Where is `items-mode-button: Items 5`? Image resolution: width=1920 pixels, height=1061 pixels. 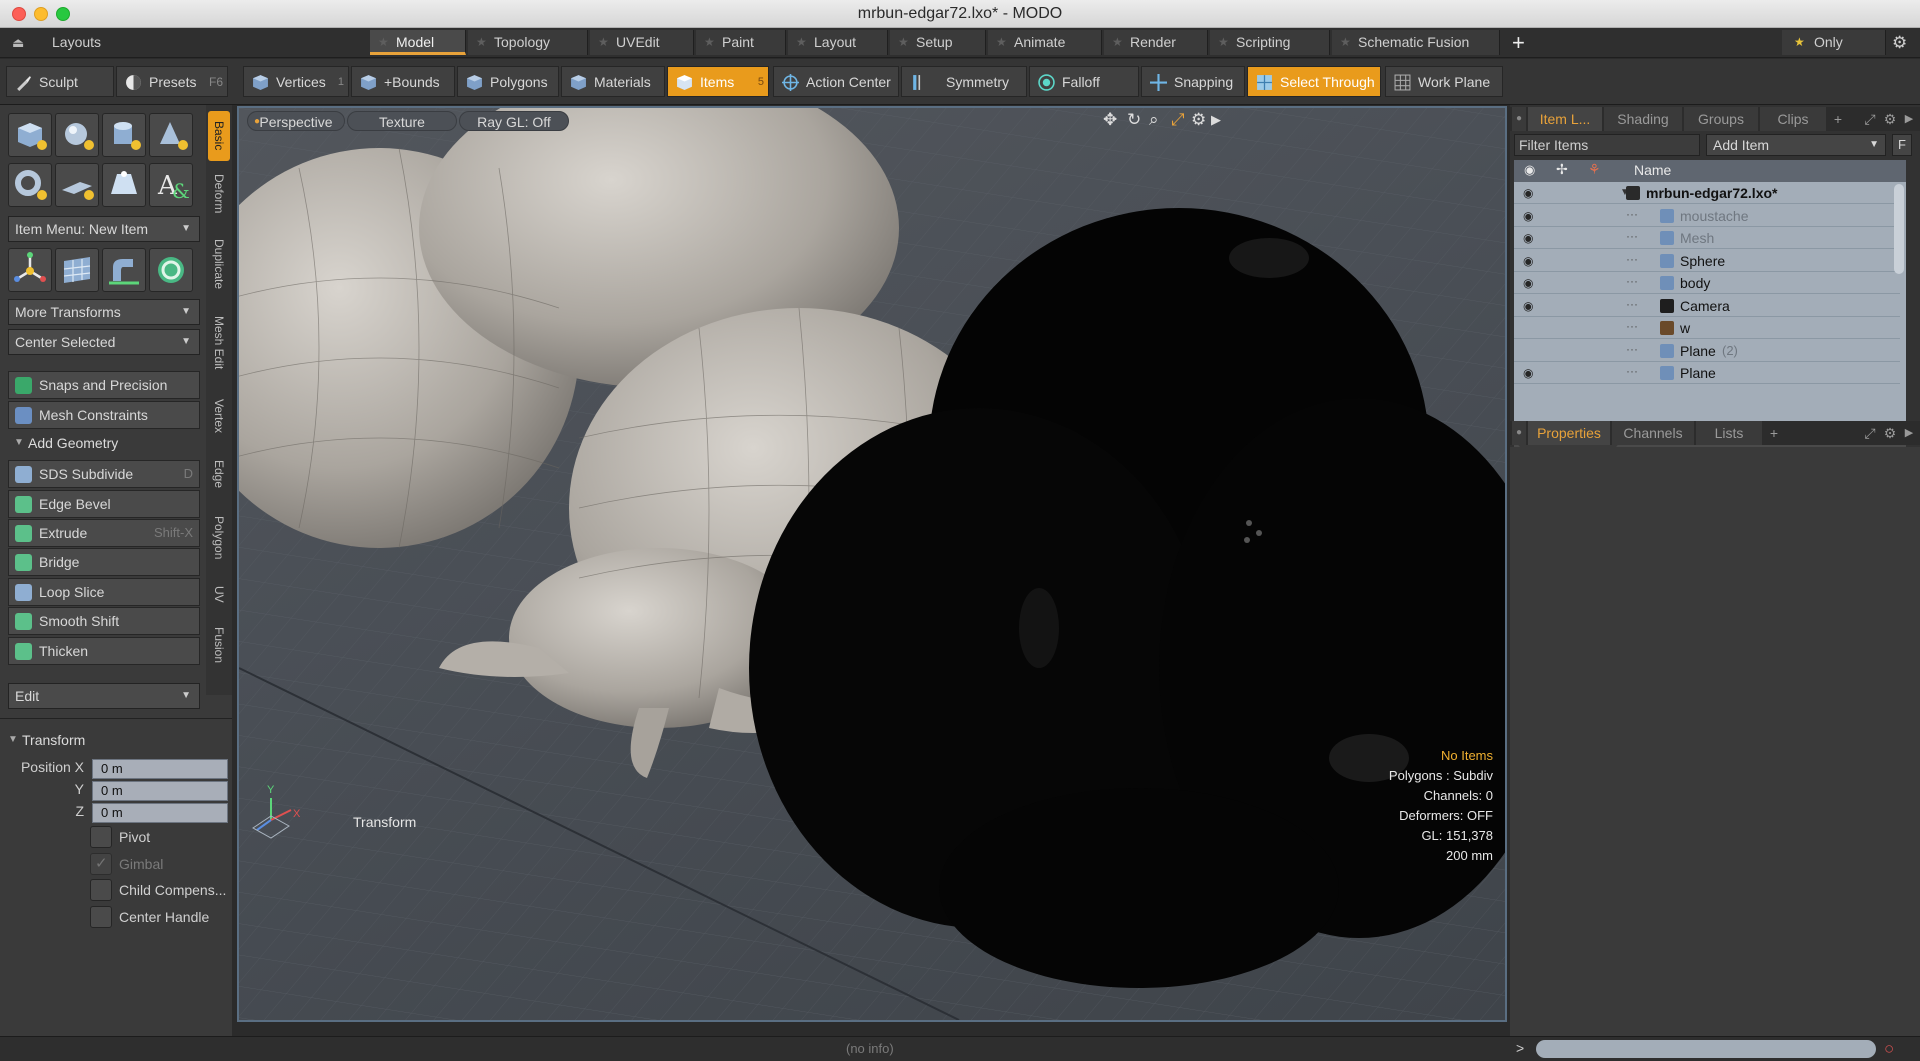 items-mode-button: Items 5 is located at coordinates (718, 81).